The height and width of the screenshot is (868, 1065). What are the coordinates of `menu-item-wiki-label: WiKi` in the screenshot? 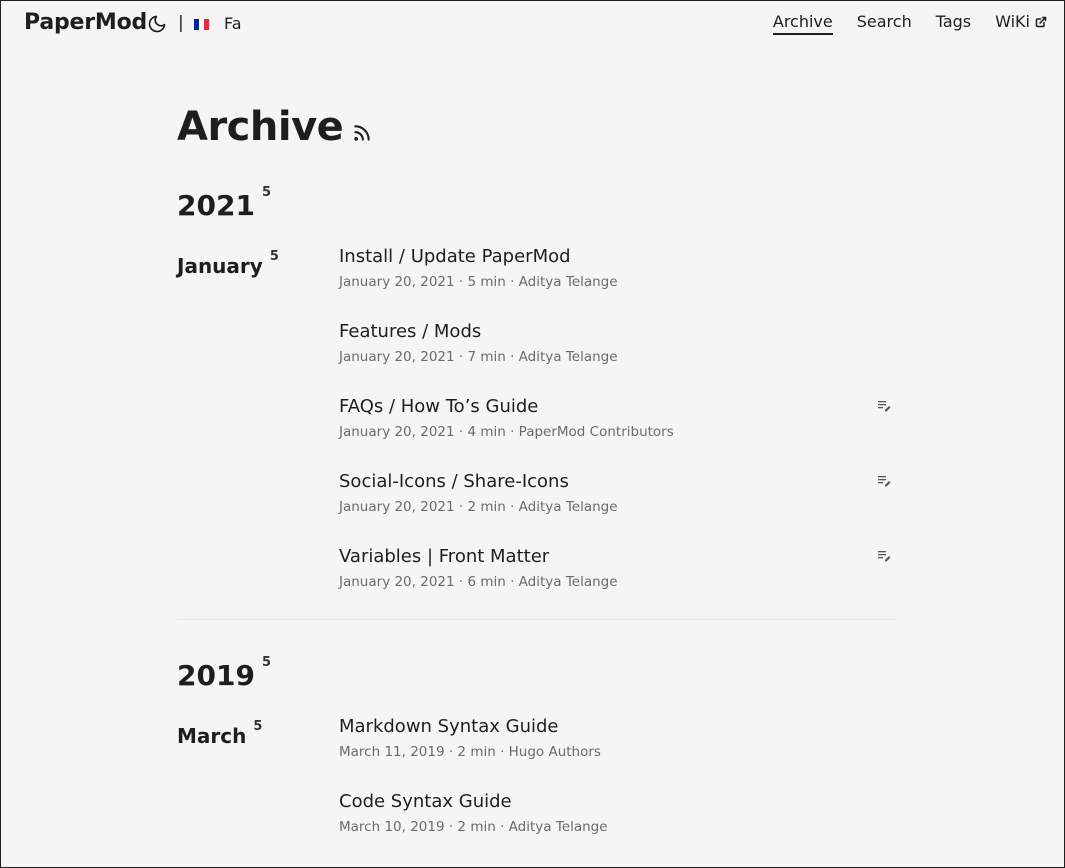 It's located at (1012, 21).